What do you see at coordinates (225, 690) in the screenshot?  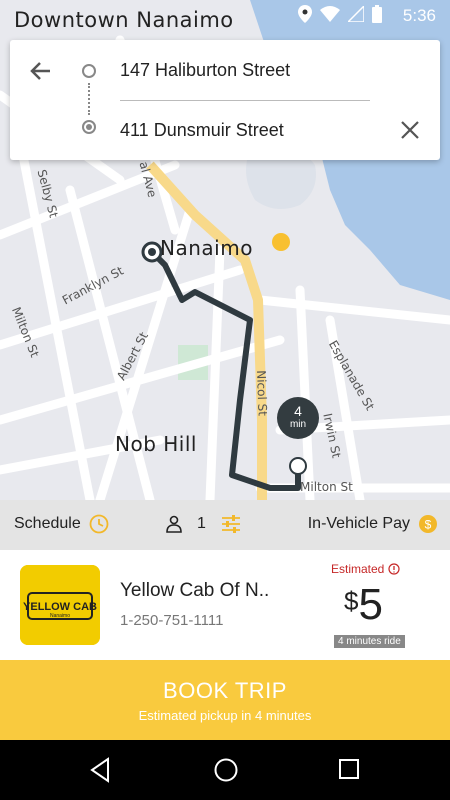 I see `book-trip-label: BOOK TRIP` at bounding box center [225, 690].